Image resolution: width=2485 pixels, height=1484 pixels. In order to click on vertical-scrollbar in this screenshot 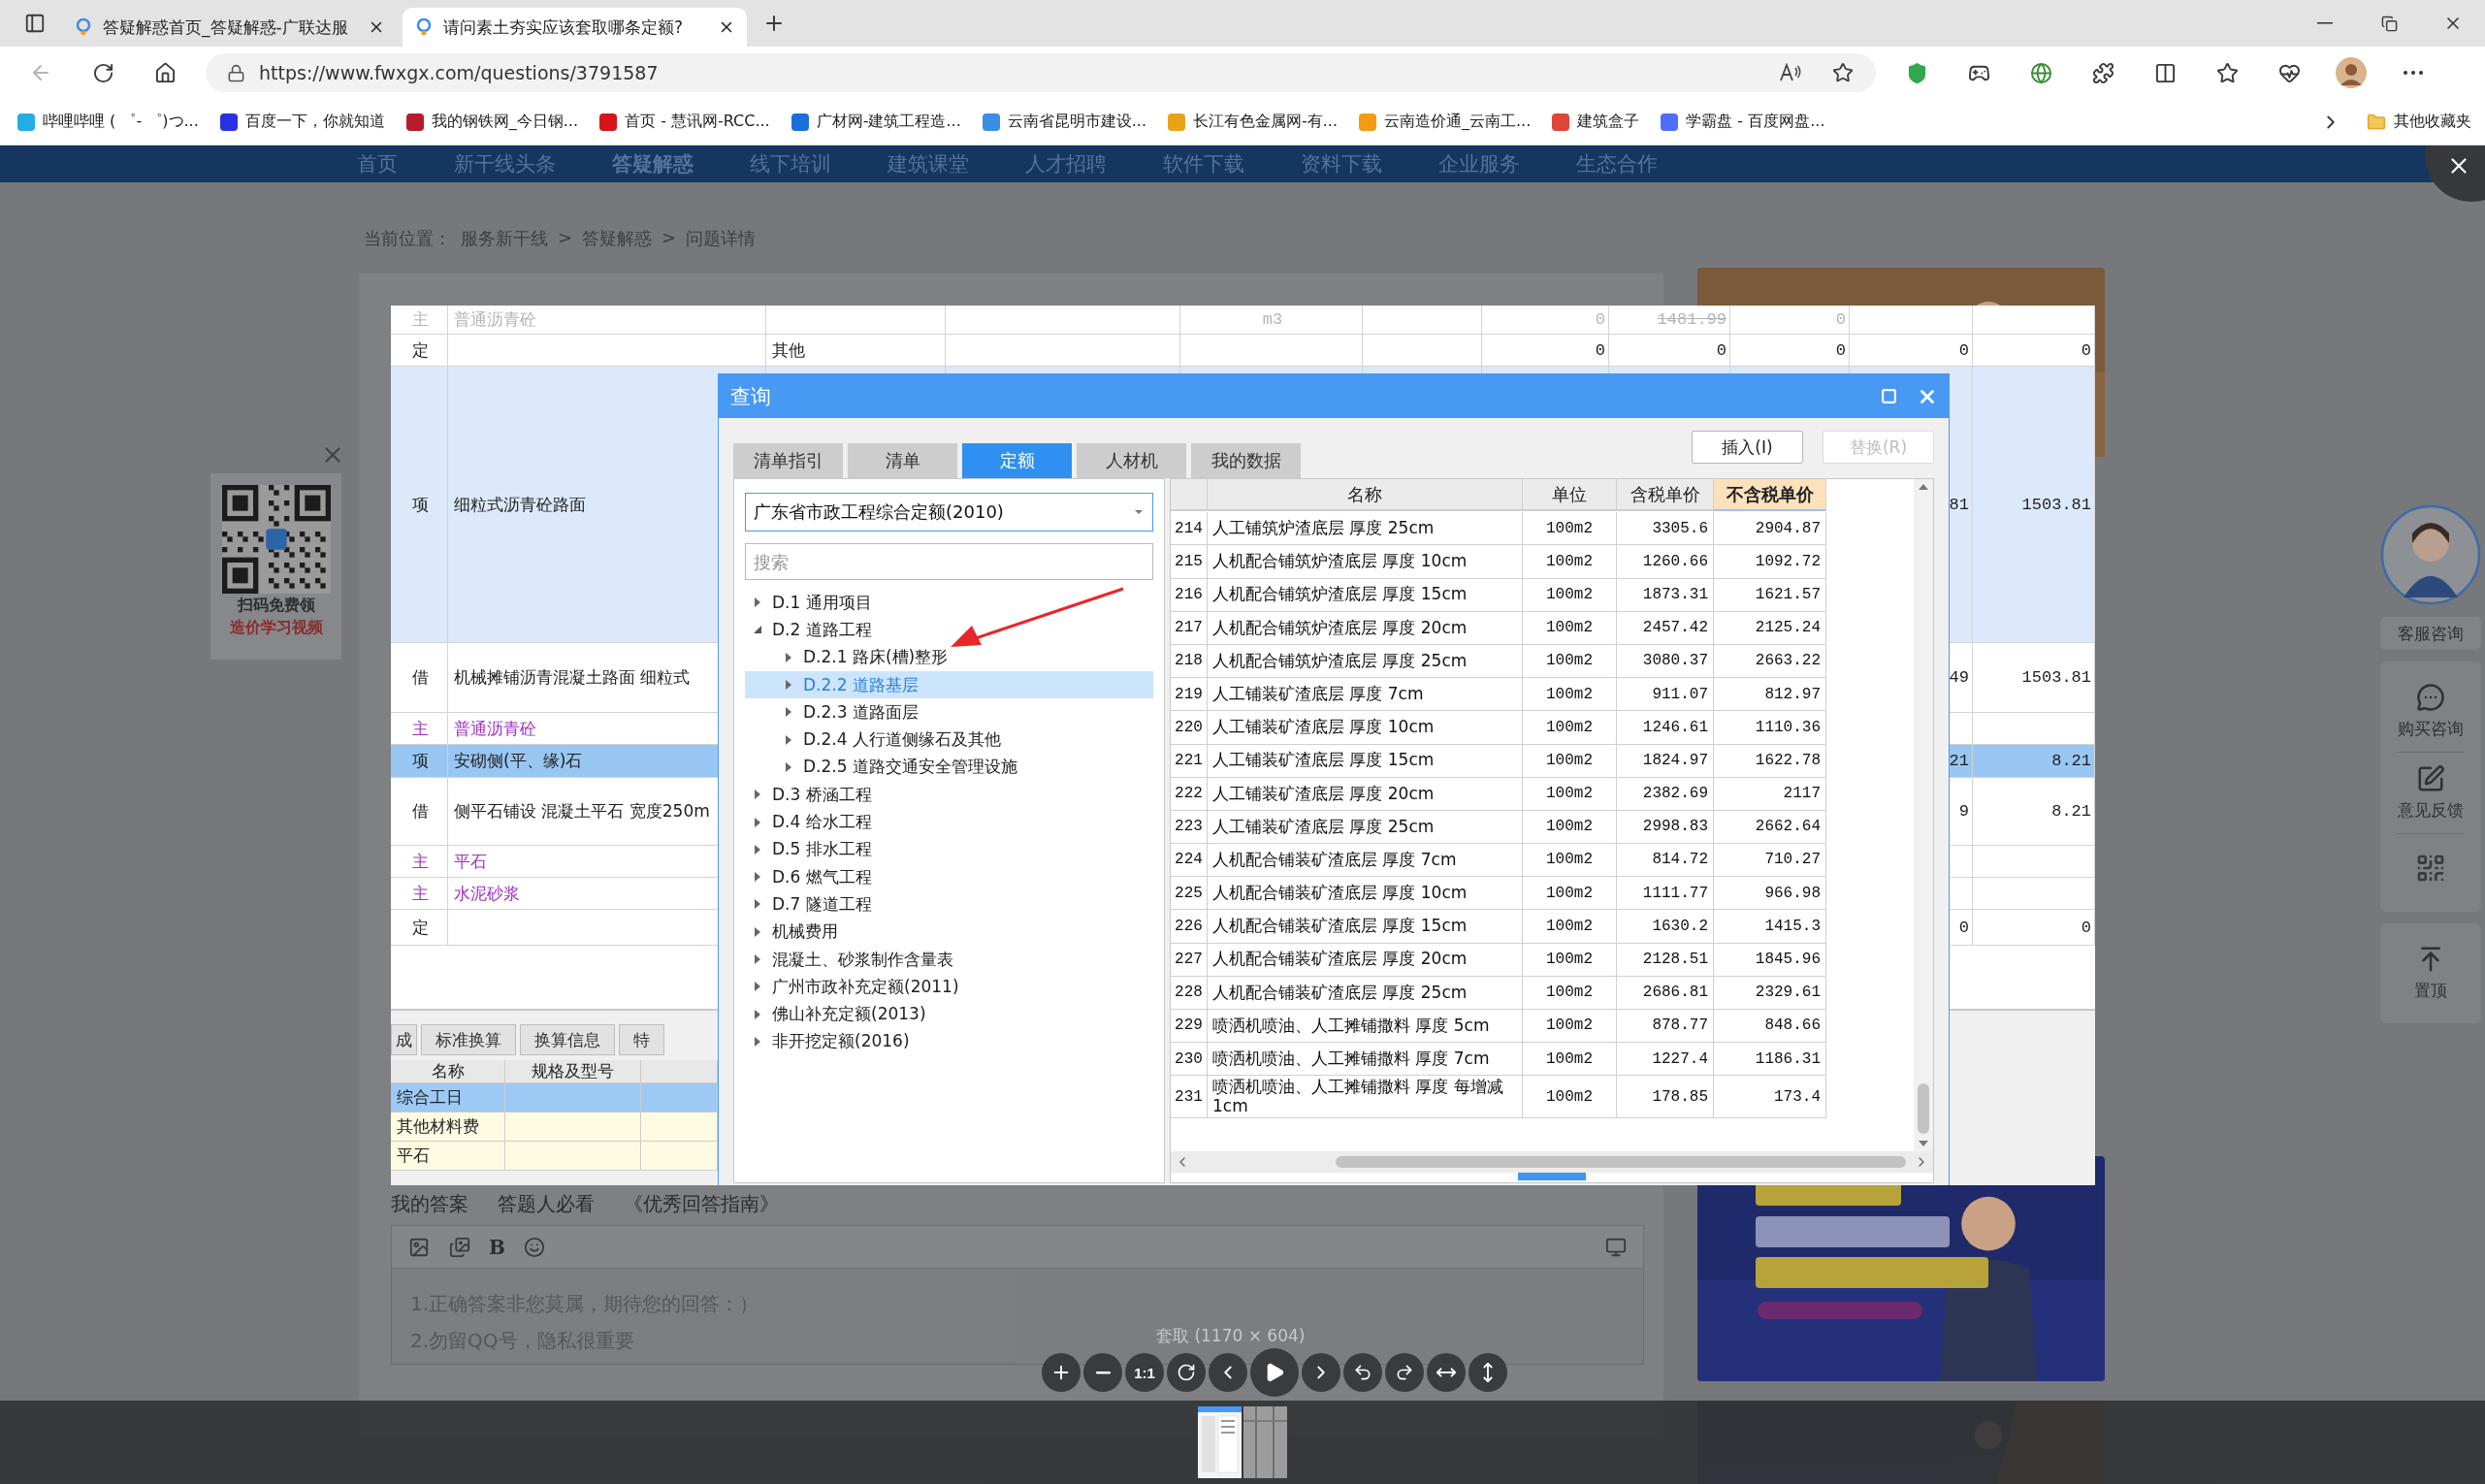, I will do `click(1923, 815)`.